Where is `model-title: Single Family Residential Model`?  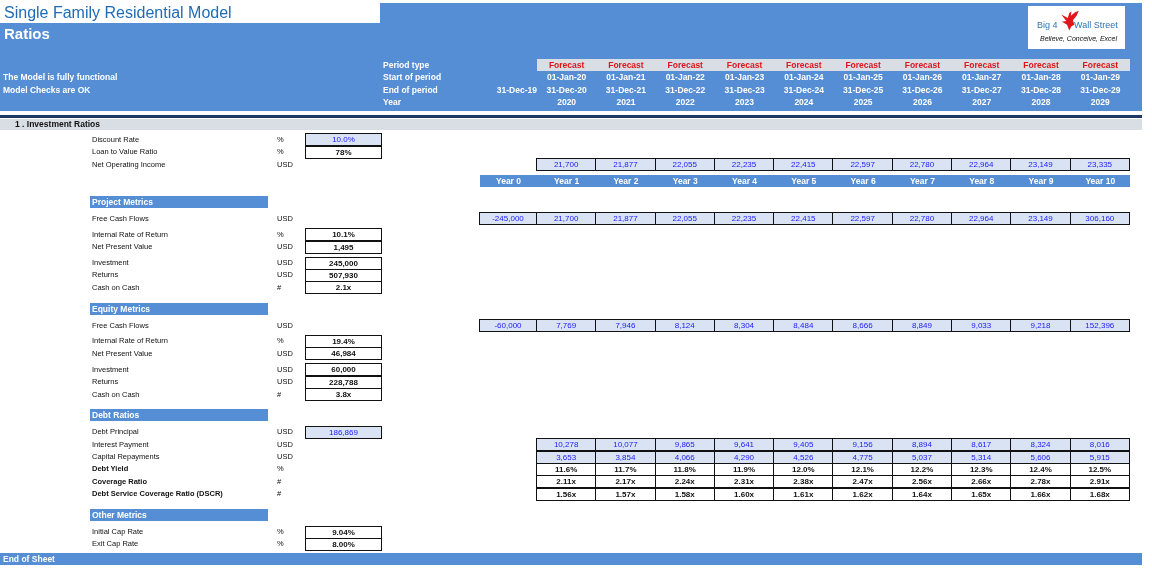
model-title: Single Family Residential Model is located at coordinates (190, 13).